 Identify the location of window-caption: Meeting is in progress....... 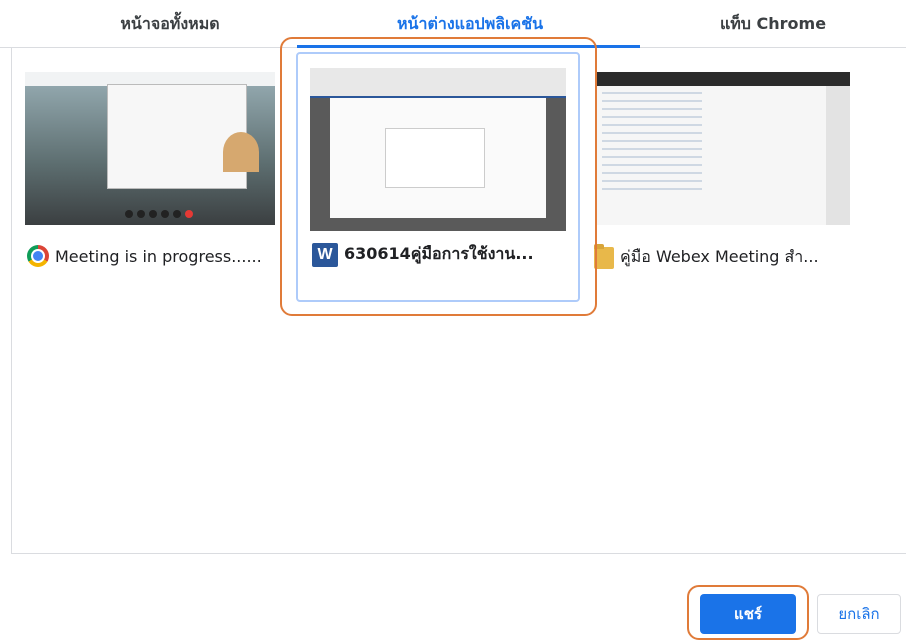
(144, 256).